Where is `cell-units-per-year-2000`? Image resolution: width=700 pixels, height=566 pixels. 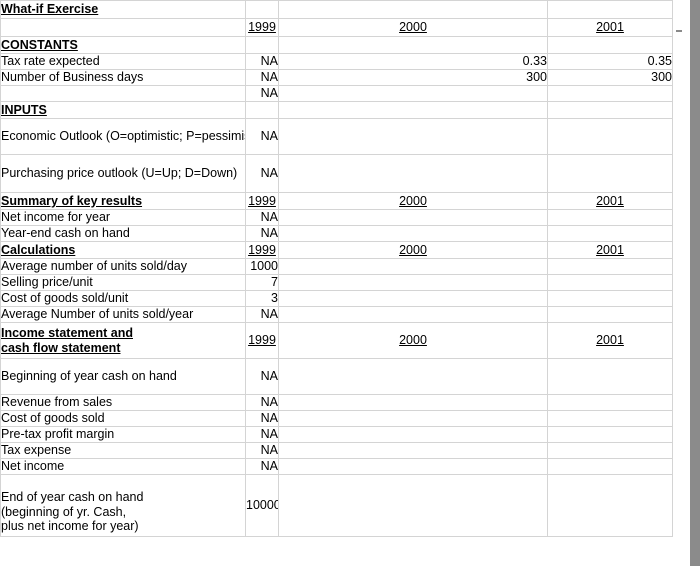 cell-units-per-year-2000 is located at coordinates (413, 314).